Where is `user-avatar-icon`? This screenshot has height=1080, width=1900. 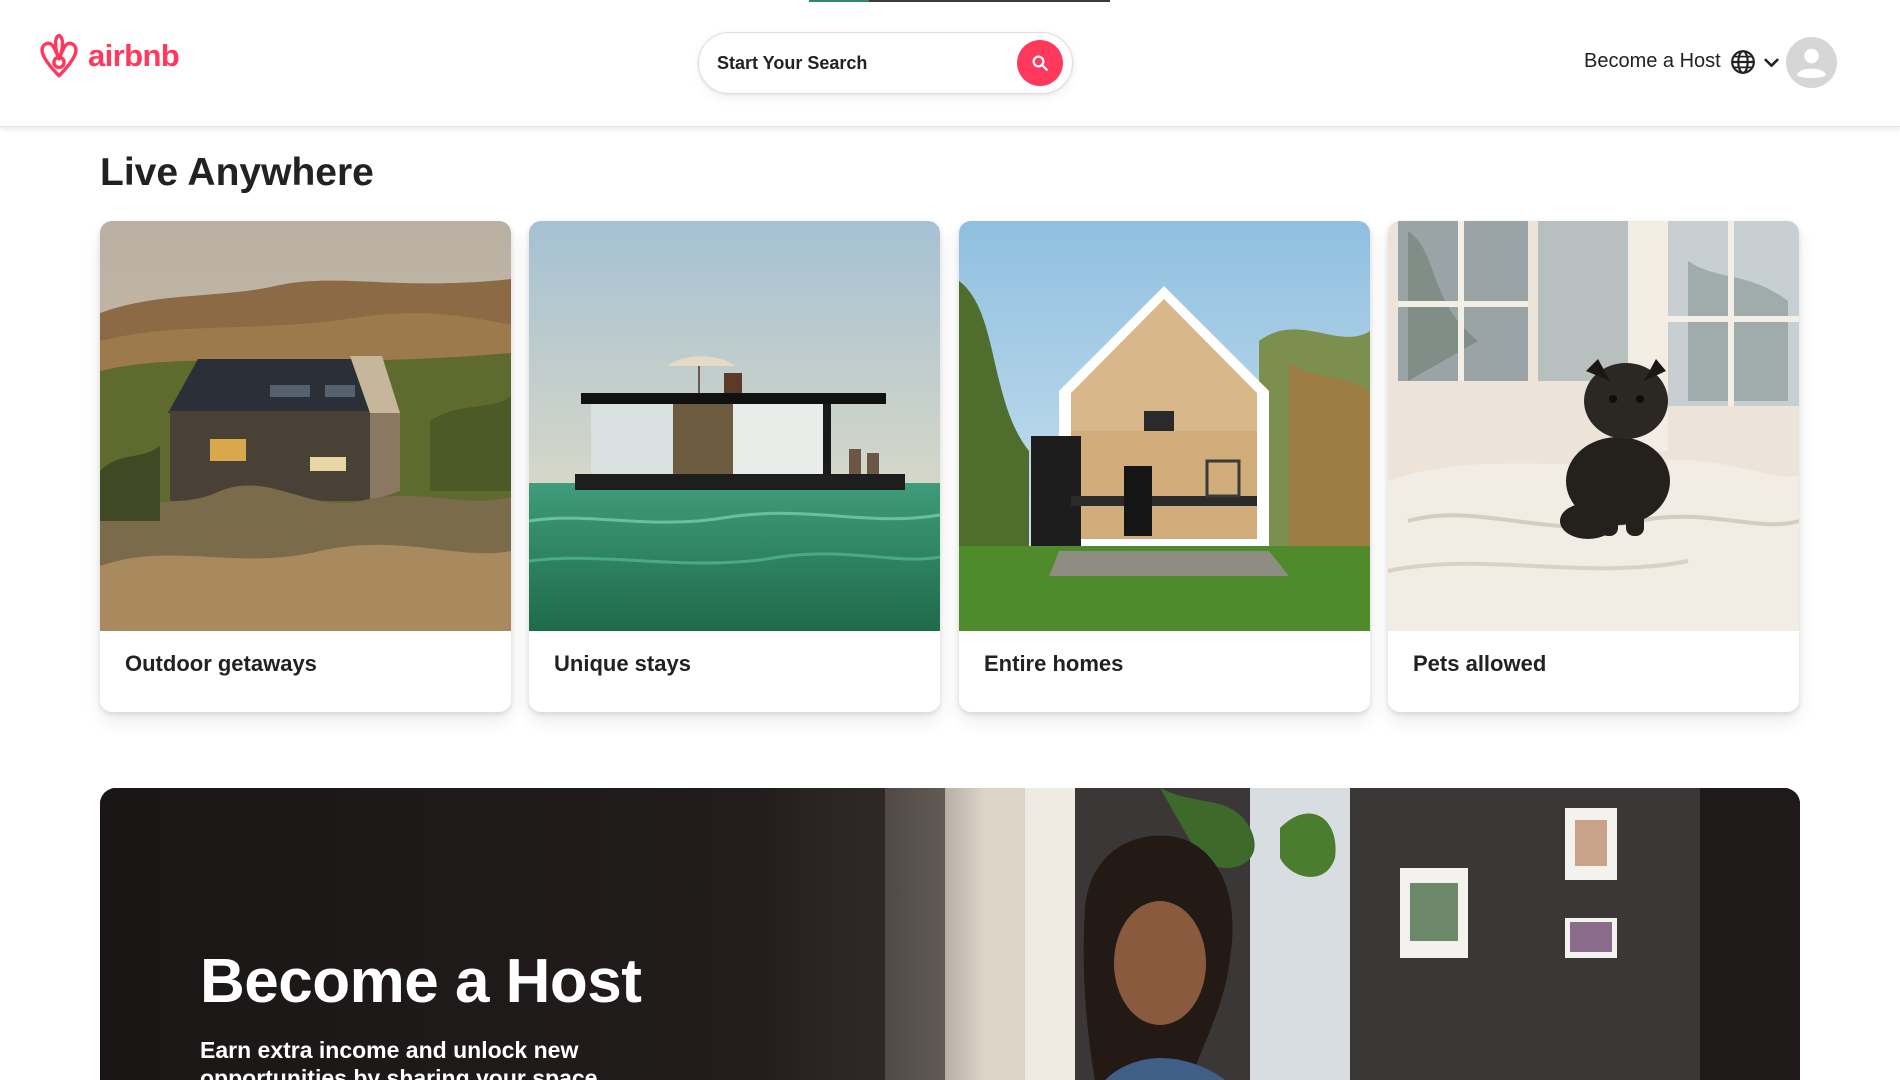
user-avatar-icon is located at coordinates (1811, 62).